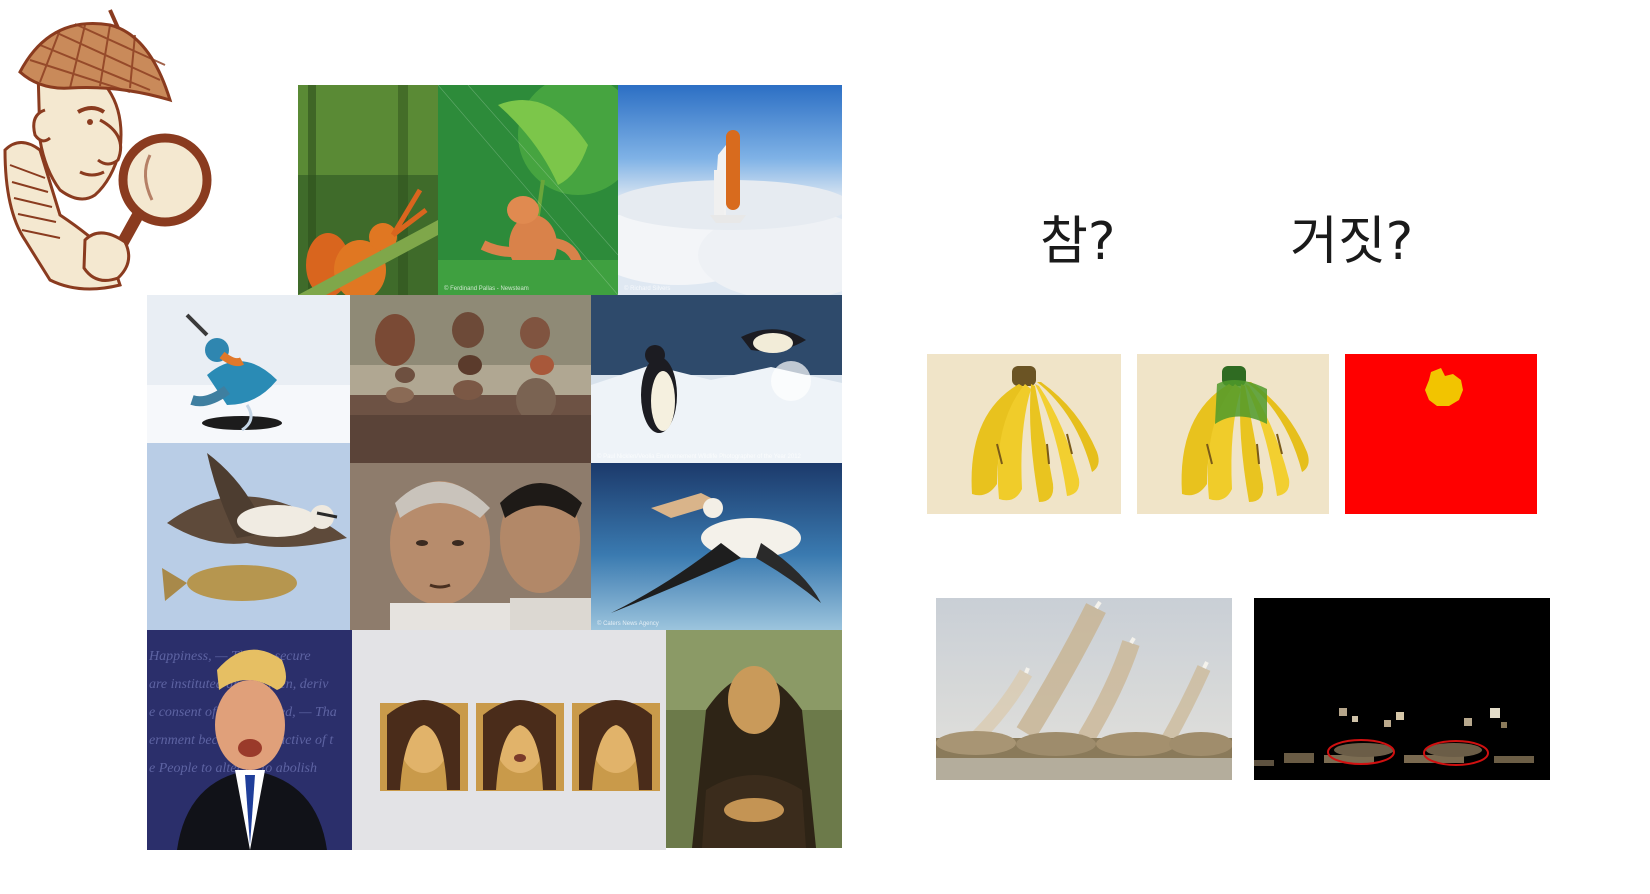 Image resolution: width=1650 pixels, height=894 pixels. What do you see at coordinates (248, 536) in the screenshot?
I see `osprey-fish-photo` at bounding box center [248, 536].